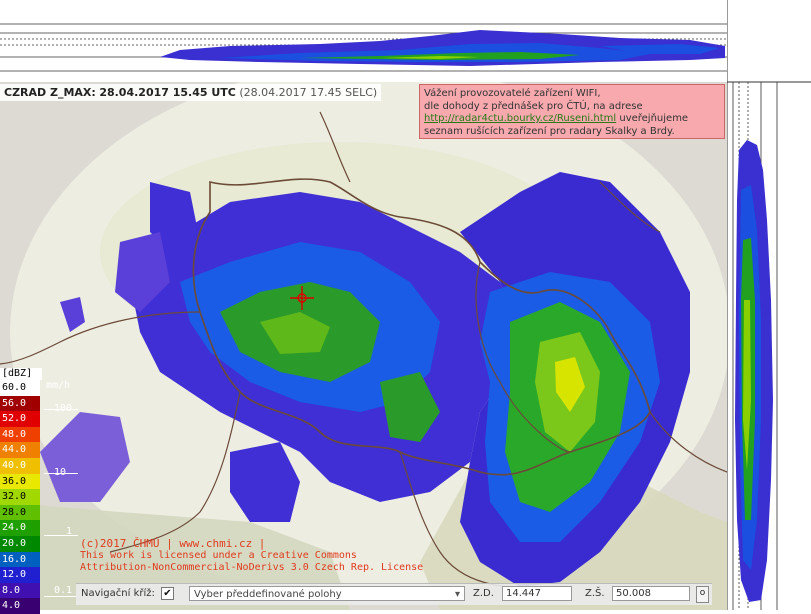 The height and width of the screenshot is (614, 811). What do you see at coordinates (702, 594) in the screenshot?
I see `go-button: o` at bounding box center [702, 594].